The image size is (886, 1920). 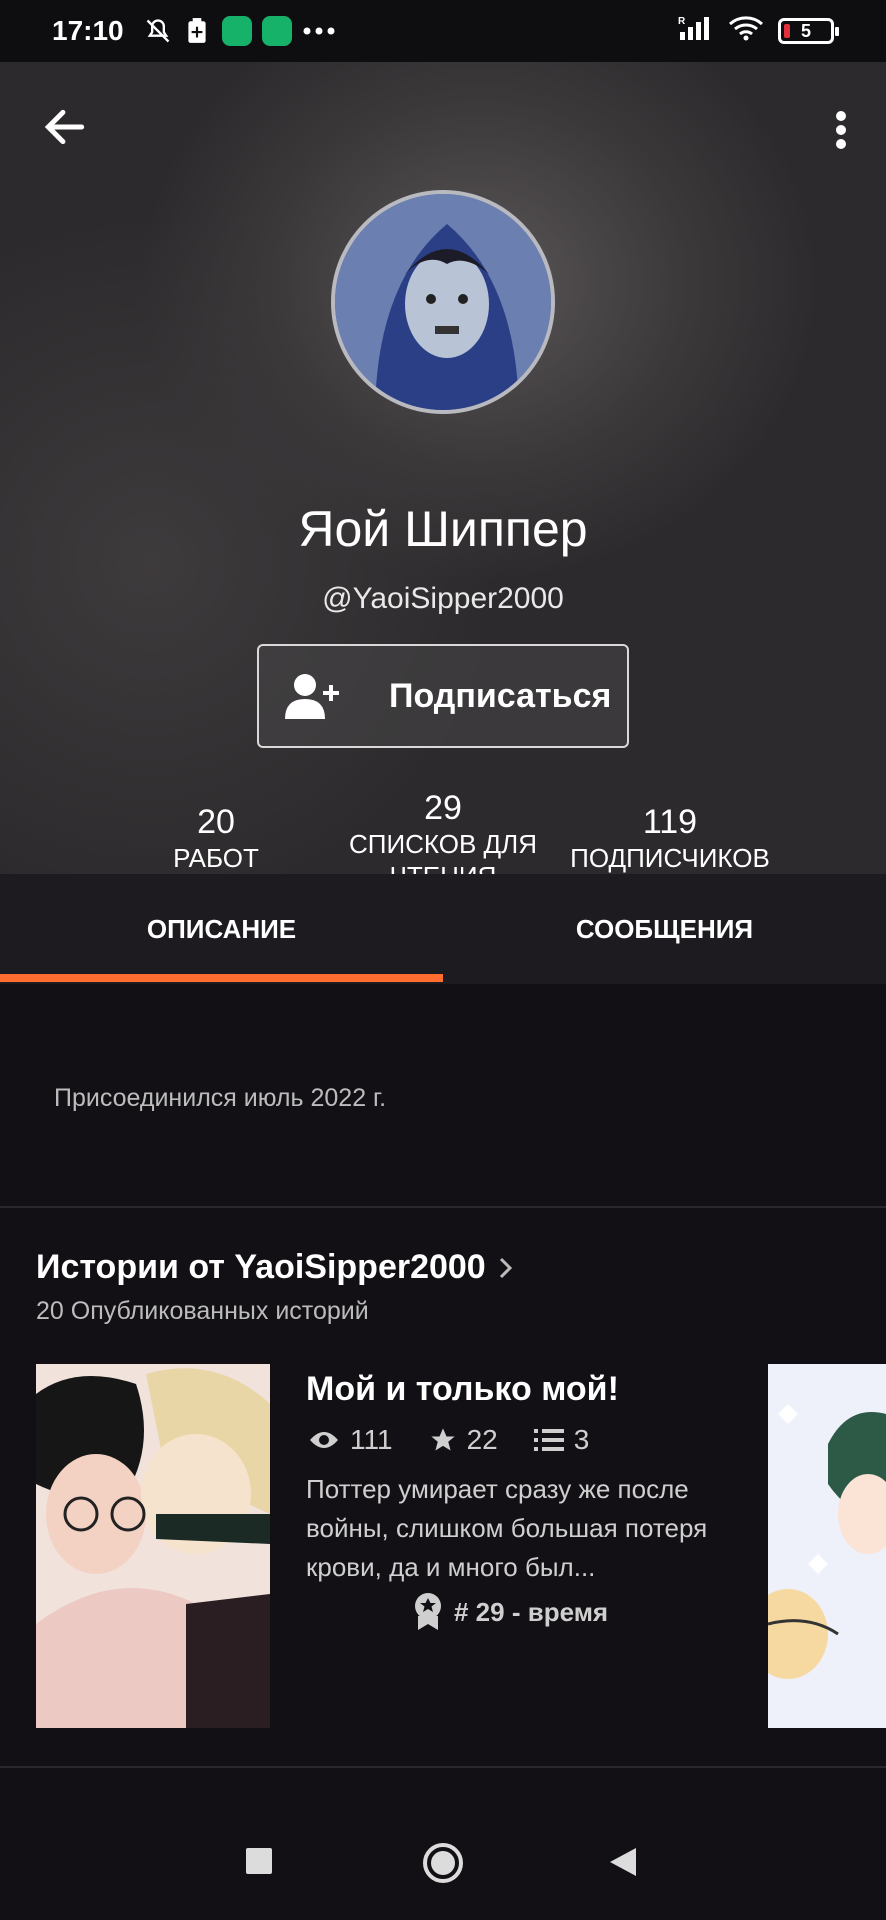 I want to click on more-dots-icon, so click(x=319, y=31).